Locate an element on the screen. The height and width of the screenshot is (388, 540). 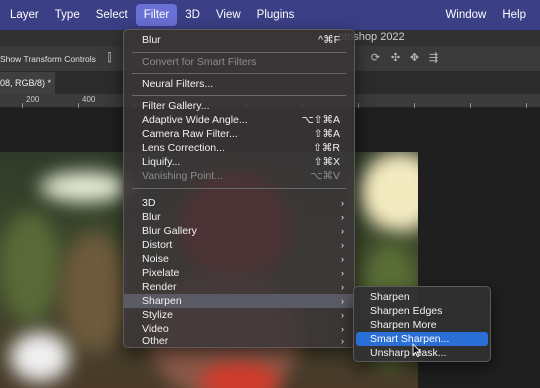
menu-filter: Filter is located at coordinates (156, 15).